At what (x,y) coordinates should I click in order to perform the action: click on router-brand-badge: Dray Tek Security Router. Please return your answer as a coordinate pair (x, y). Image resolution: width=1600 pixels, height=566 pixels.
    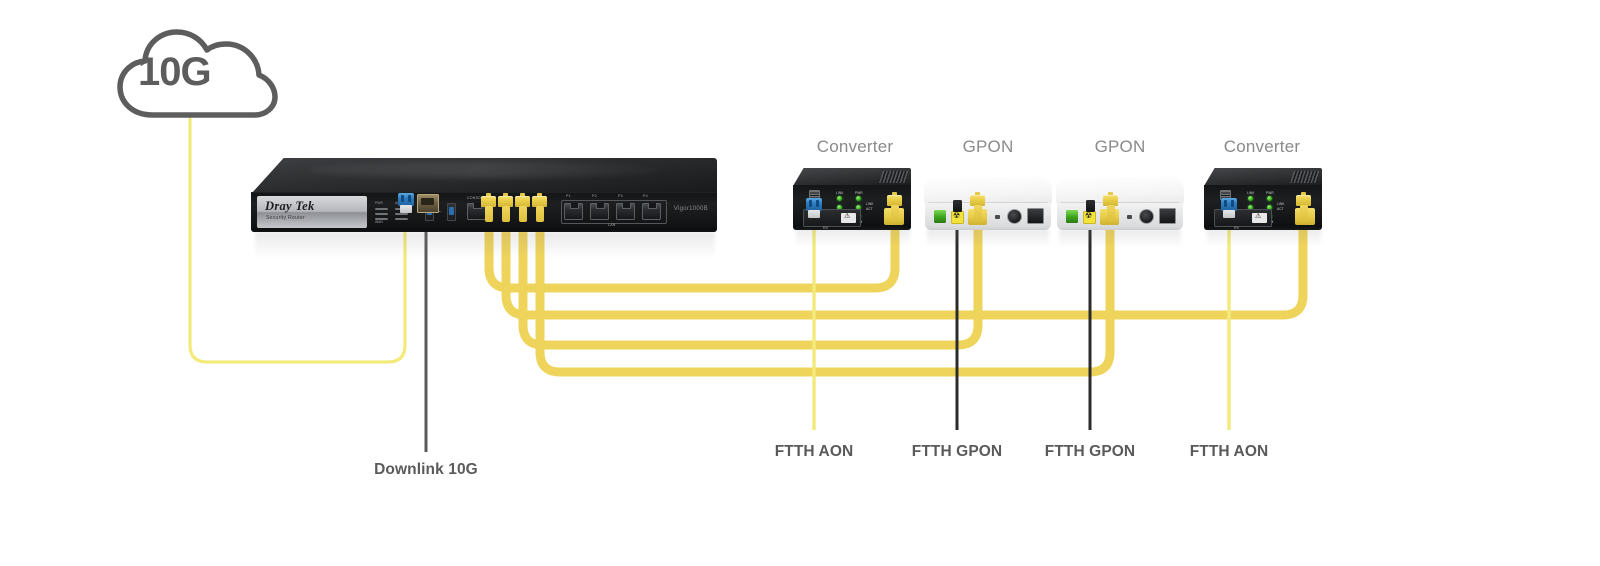
    Looking at the image, I should click on (312, 212).